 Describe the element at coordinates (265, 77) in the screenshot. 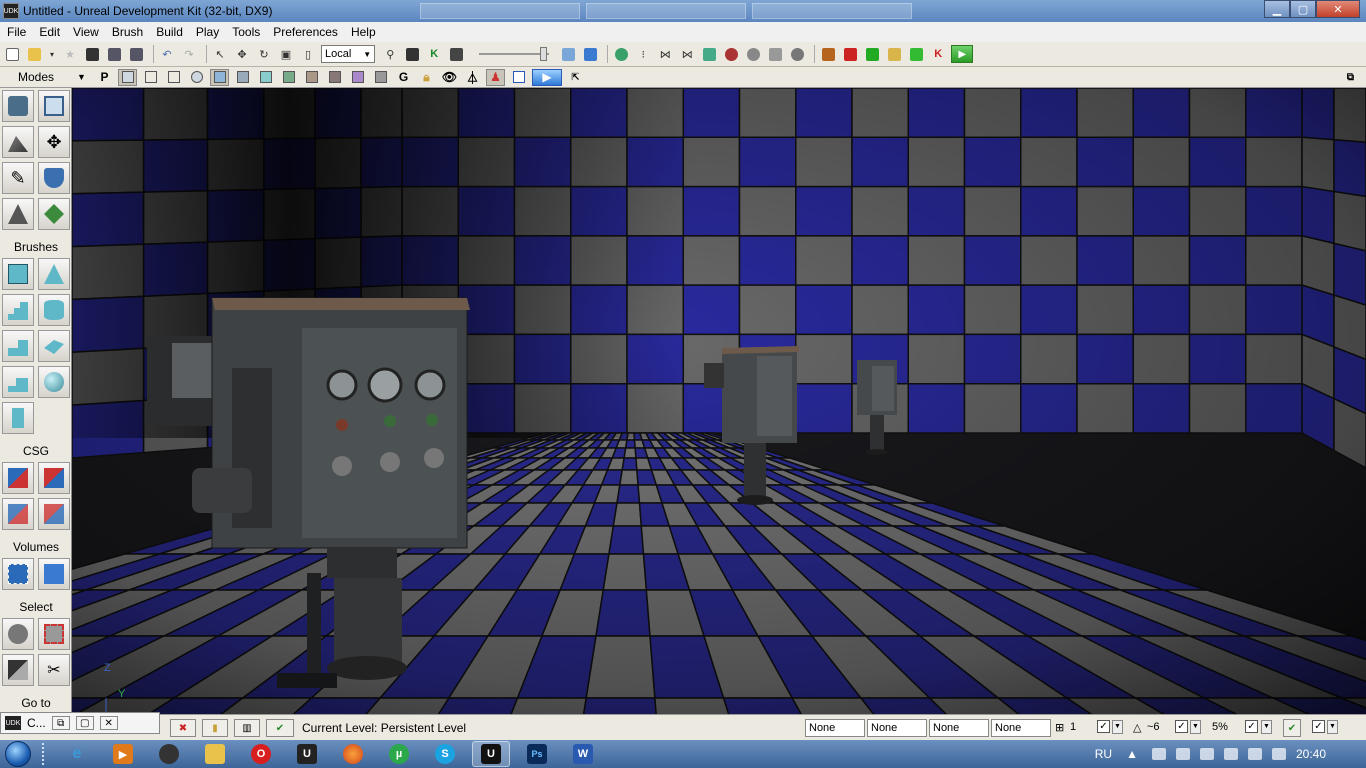

I see `lighting-only-icon` at that location.